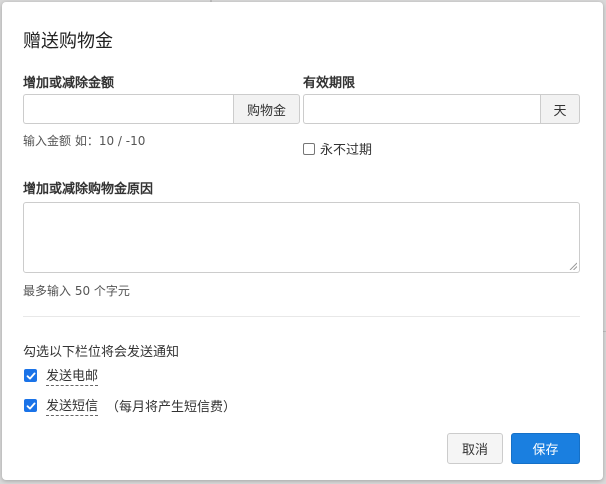  Describe the element at coordinates (88, 189) in the screenshot. I see `reason-label: 增加或减除购物金原因` at that location.